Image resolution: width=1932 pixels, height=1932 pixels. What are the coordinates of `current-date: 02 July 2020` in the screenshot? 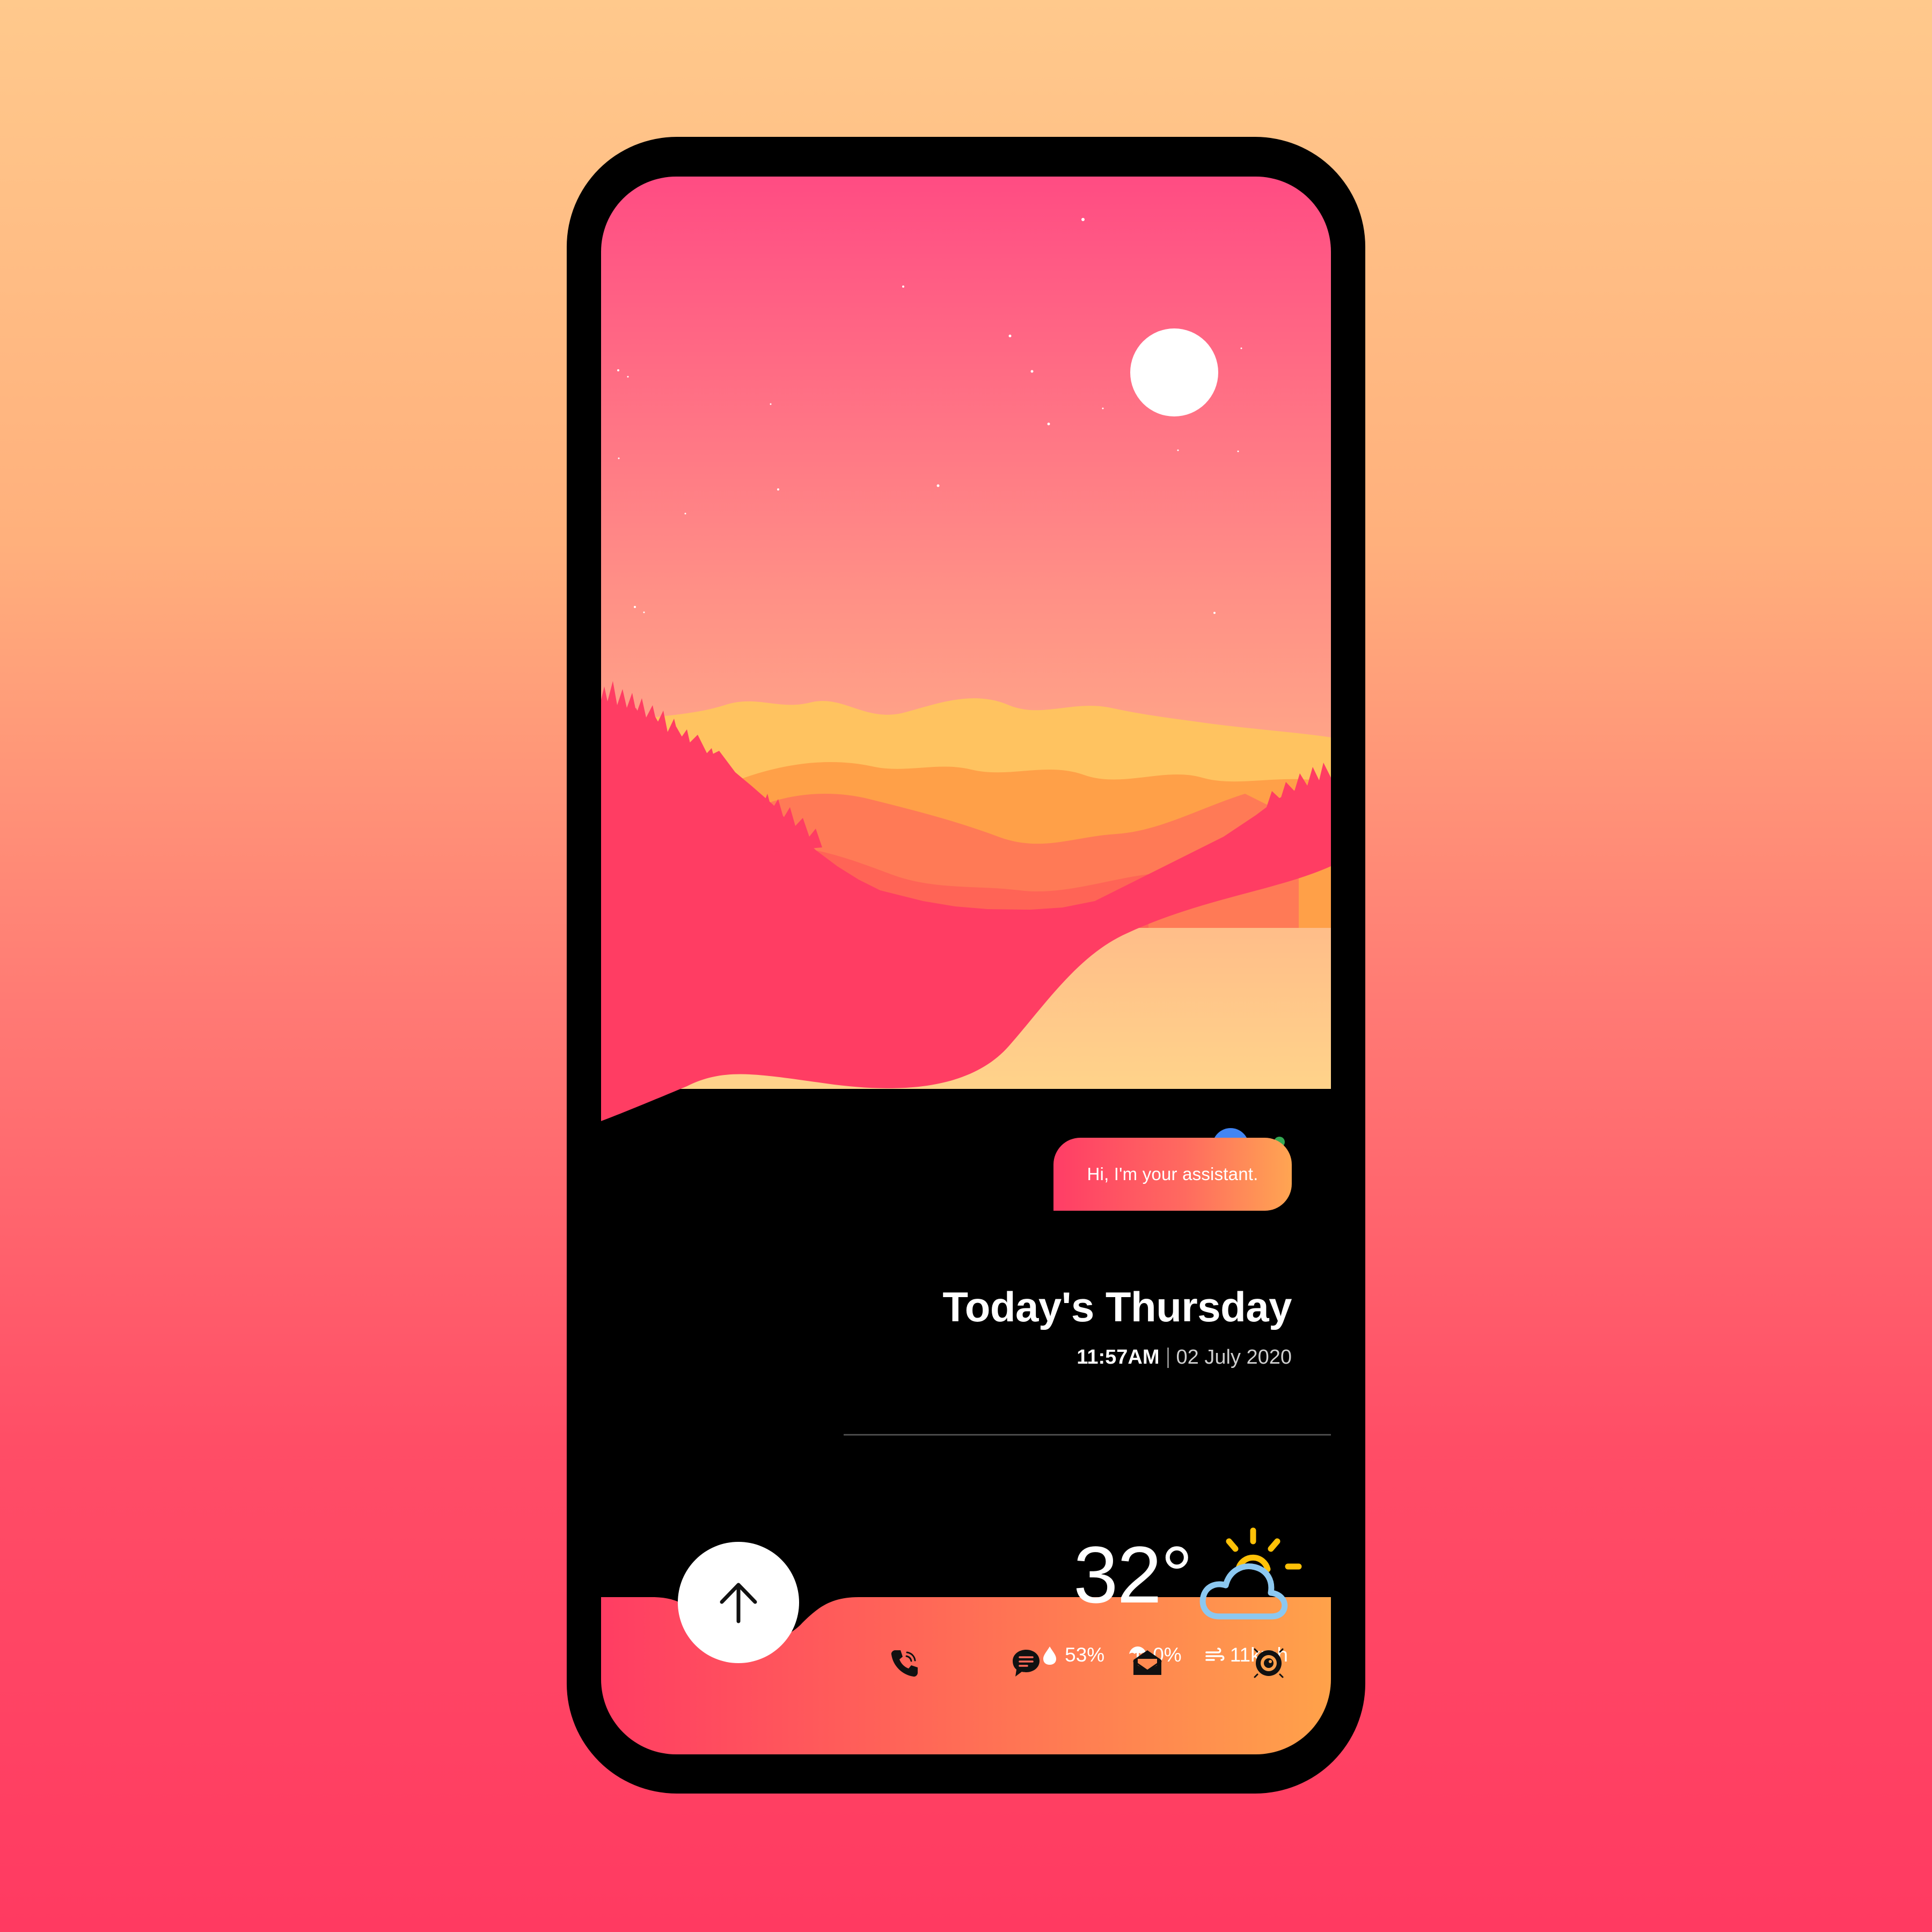 It's located at (1234, 1357).